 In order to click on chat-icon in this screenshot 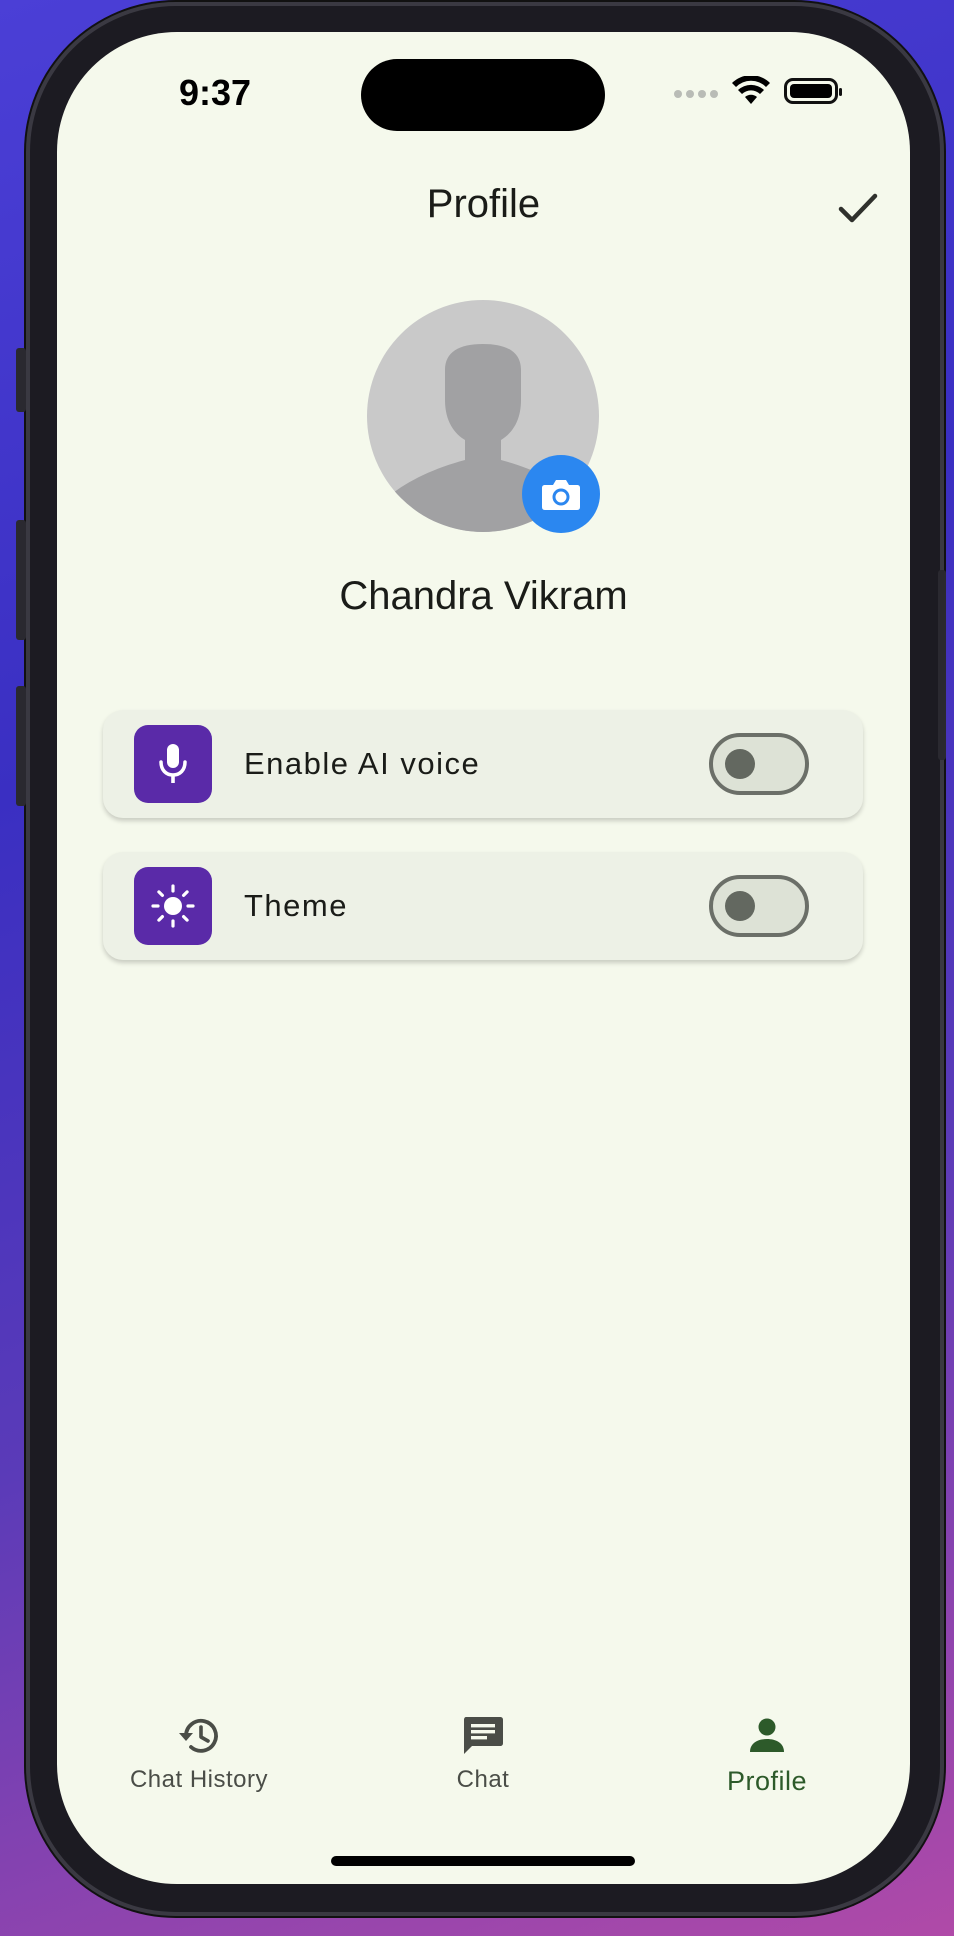, I will do `click(483, 1735)`.